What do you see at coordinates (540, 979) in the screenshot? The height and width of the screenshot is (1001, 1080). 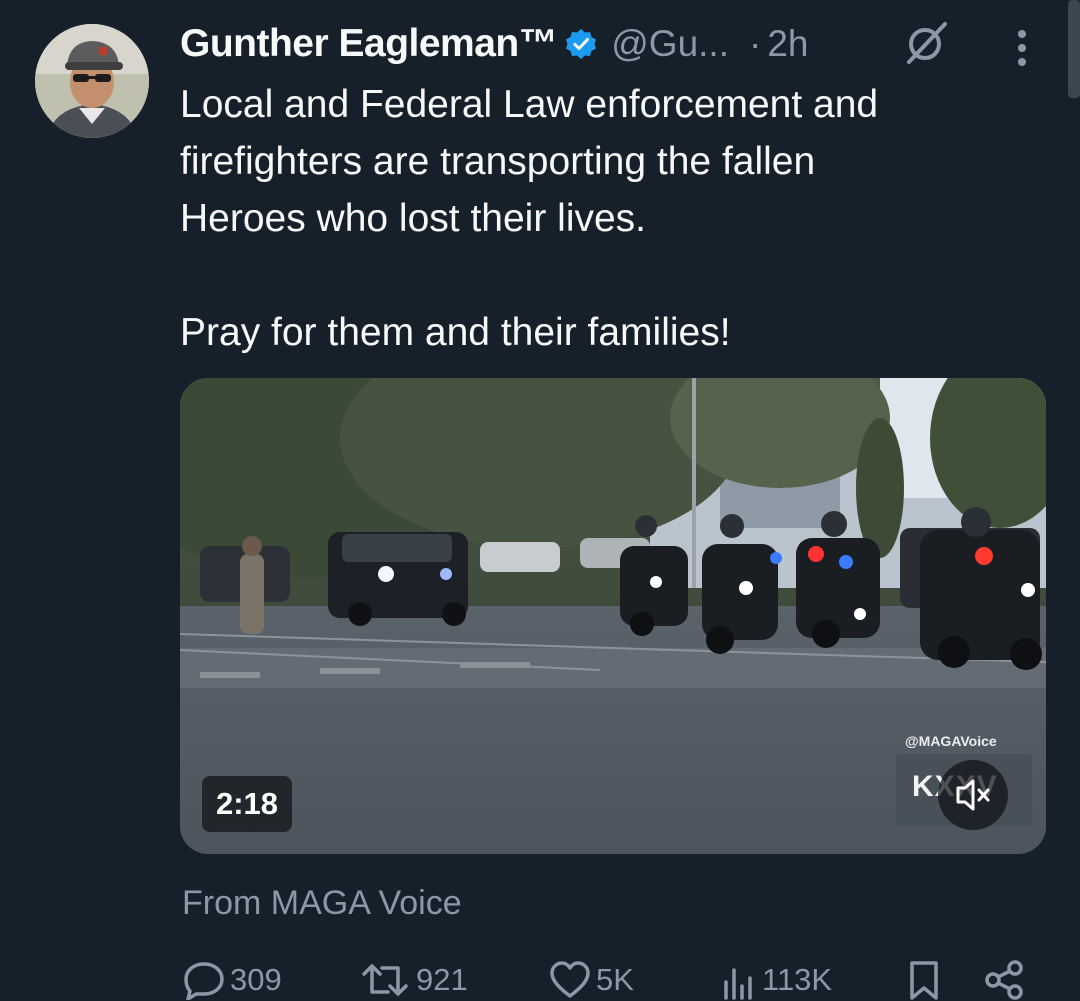 I see `tweet-actions-bar: 309 921 5K 113K` at bounding box center [540, 979].